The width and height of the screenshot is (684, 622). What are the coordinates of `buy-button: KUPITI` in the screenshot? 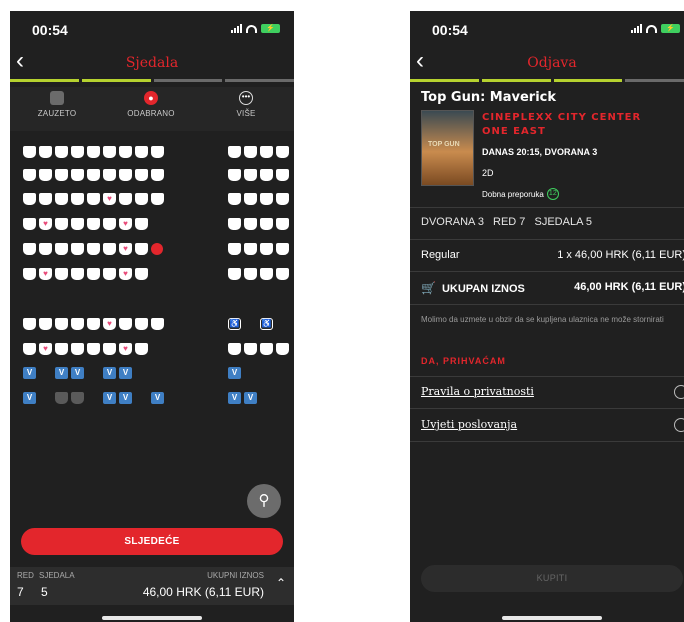 It's located at (552, 578).